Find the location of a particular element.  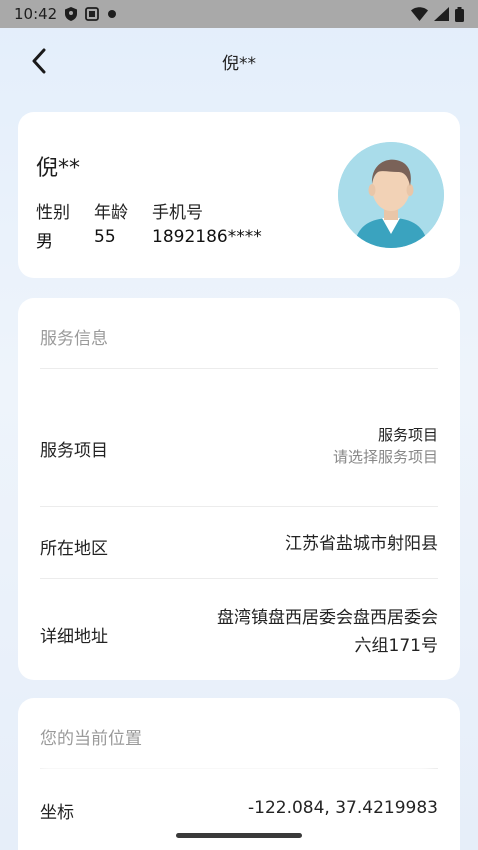

avatar is located at coordinates (391, 195).